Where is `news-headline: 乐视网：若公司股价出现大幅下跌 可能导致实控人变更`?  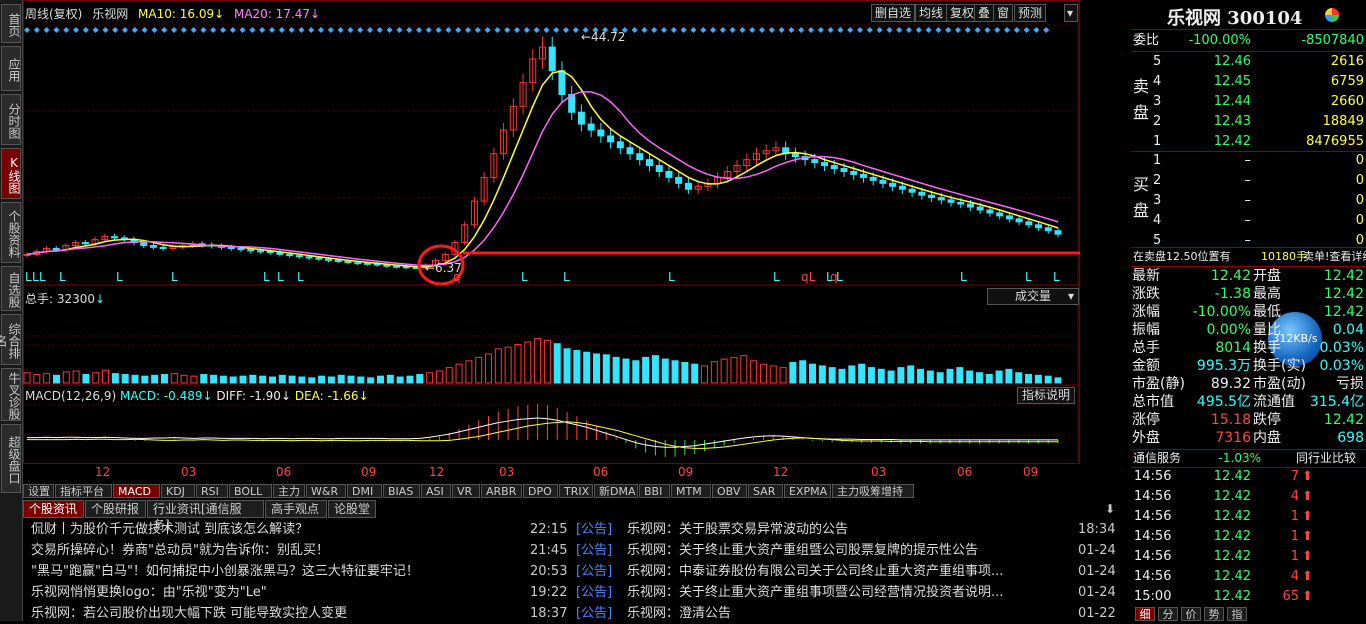
news-headline: 乐视网：若公司股价出现大幅下跌 可能导致实控人变更 is located at coordinates (276, 614).